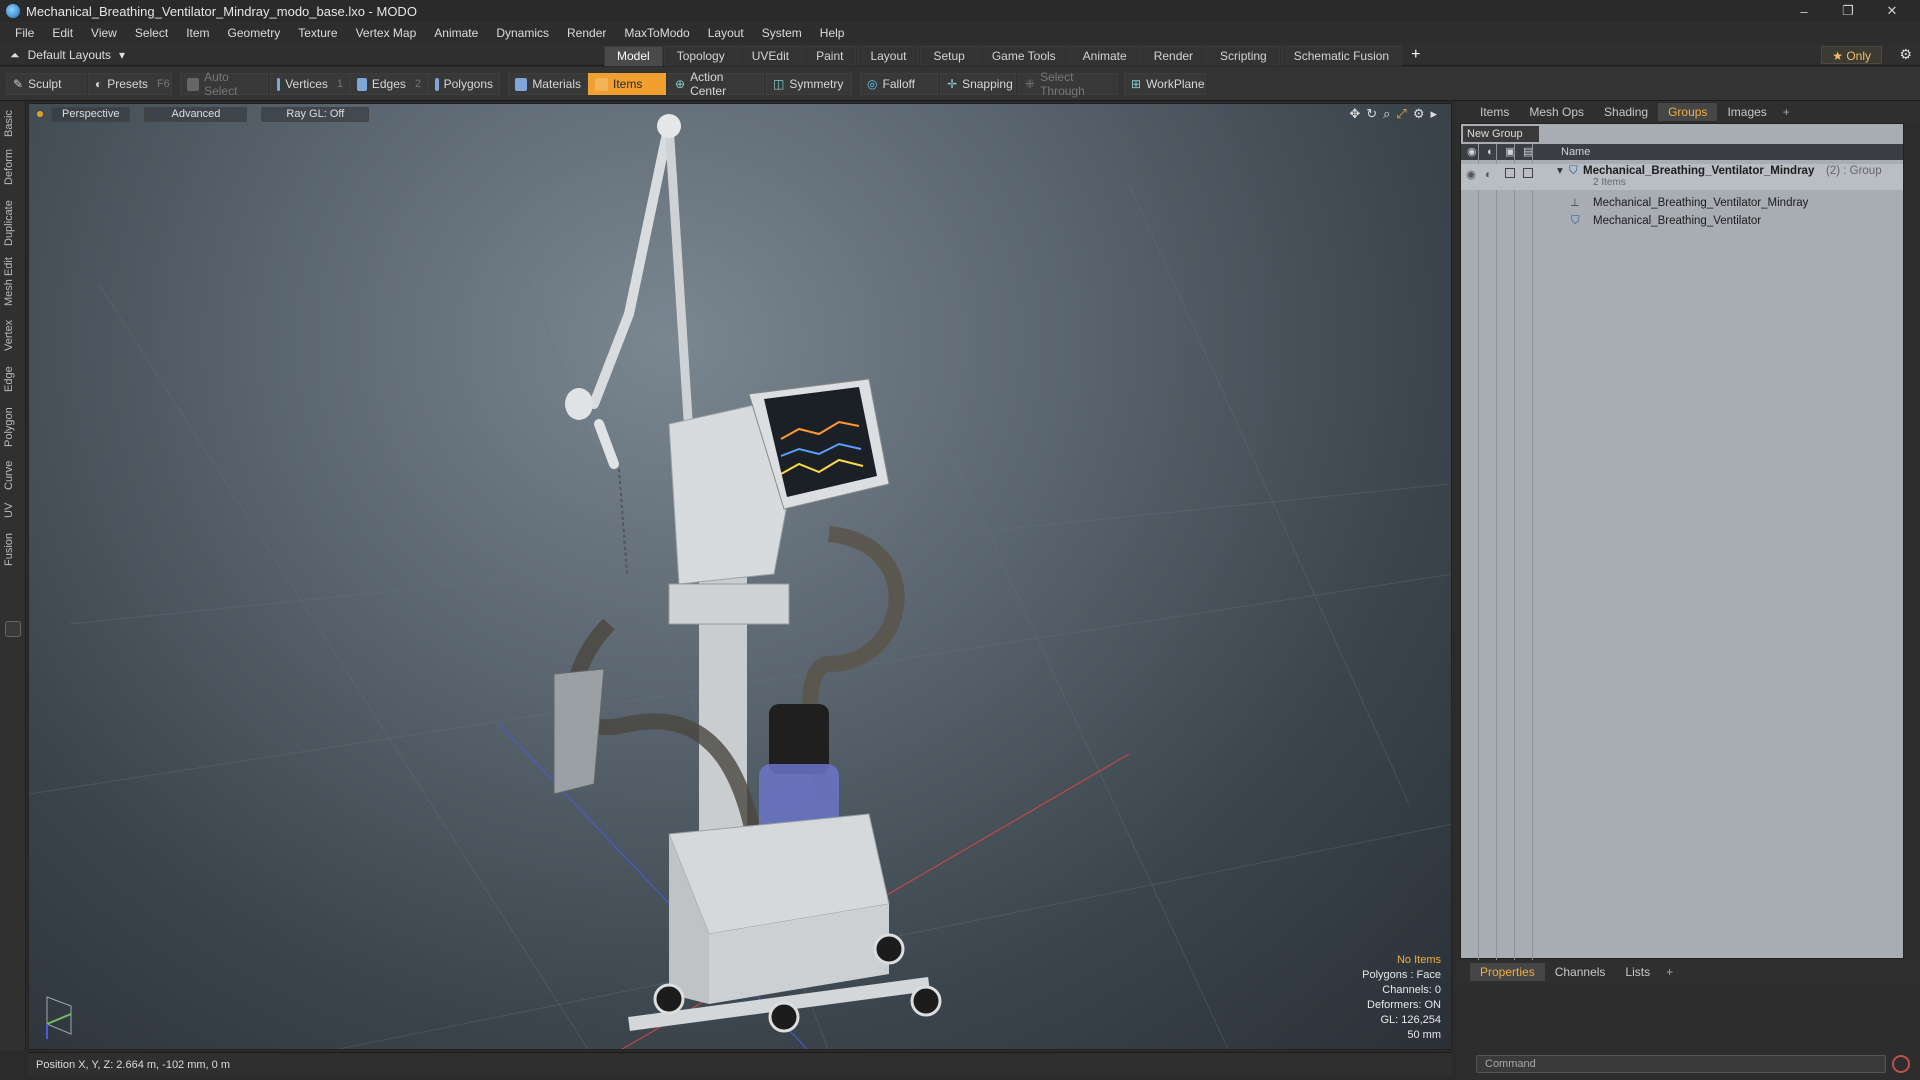 The width and height of the screenshot is (1920, 1080). Describe the element at coordinates (1068, 84) in the screenshot. I see `select-through-button: ⁜ Select Through` at that location.